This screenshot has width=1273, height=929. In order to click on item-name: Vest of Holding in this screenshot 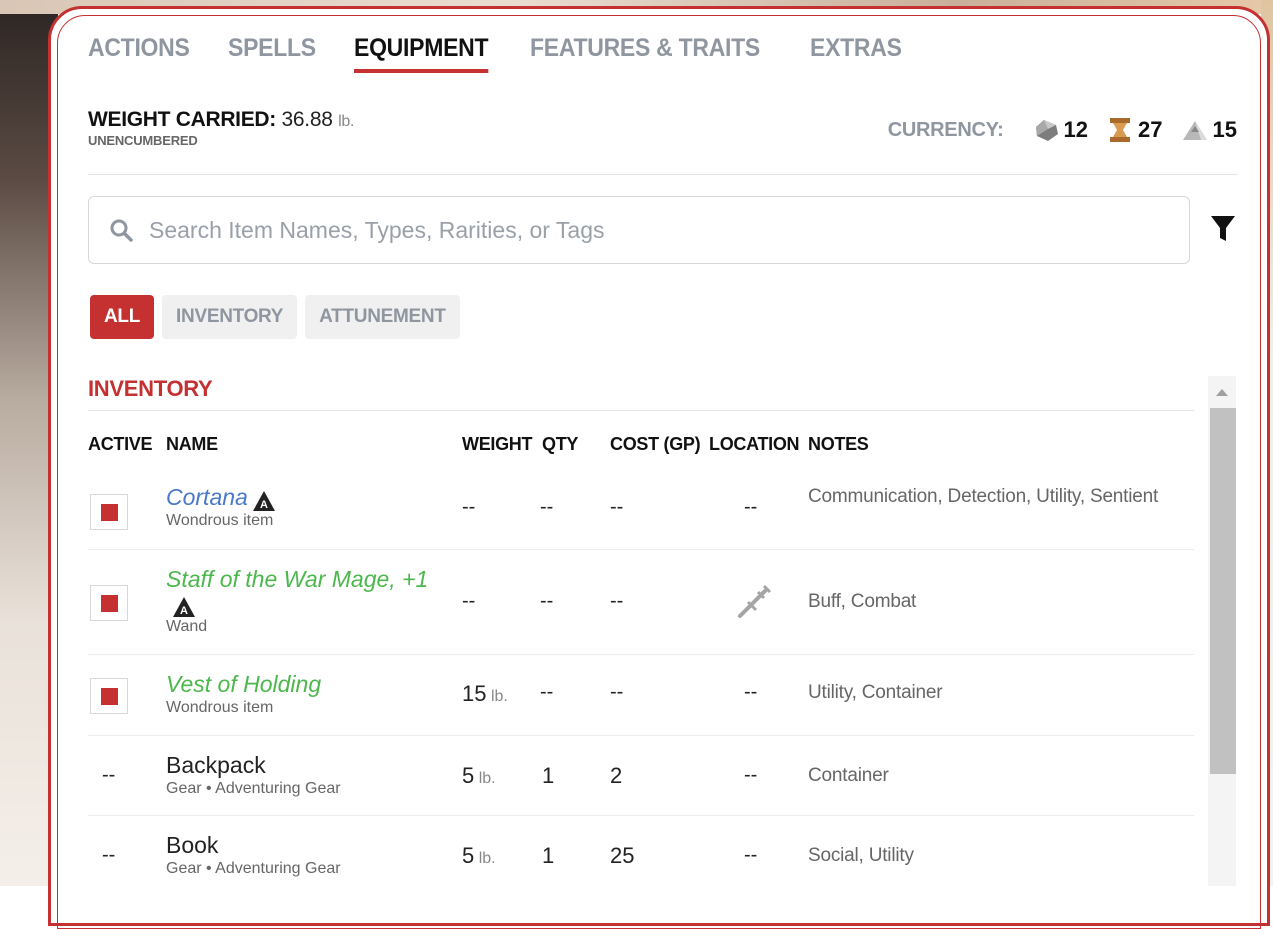, I will do `click(243, 684)`.